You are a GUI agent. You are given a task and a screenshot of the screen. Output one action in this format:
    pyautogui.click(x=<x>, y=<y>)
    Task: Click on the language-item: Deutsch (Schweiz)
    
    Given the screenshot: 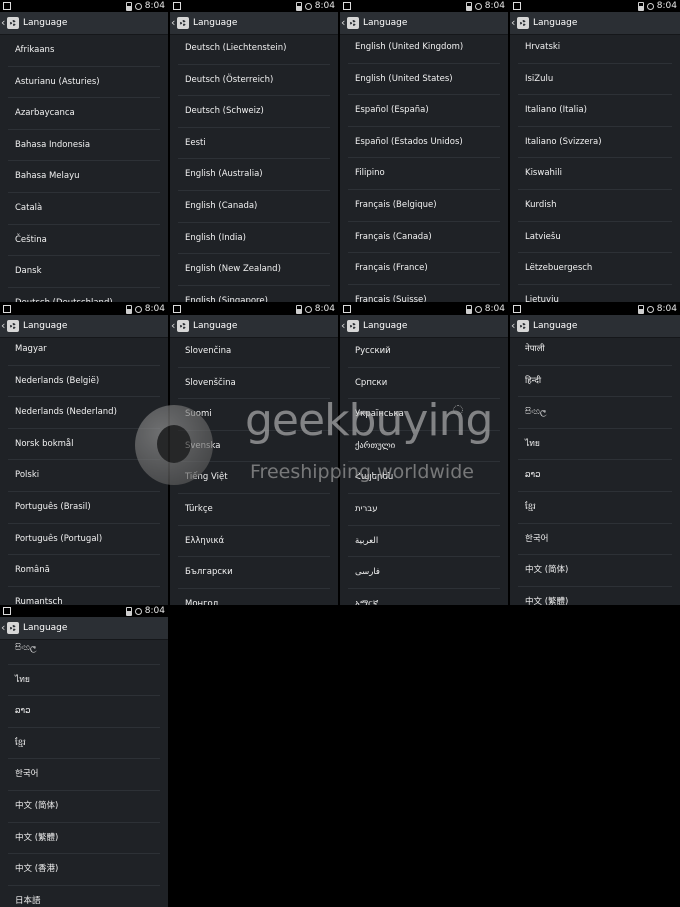 What is the action you would take?
    pyautogui.click(x=254, y=112)
    